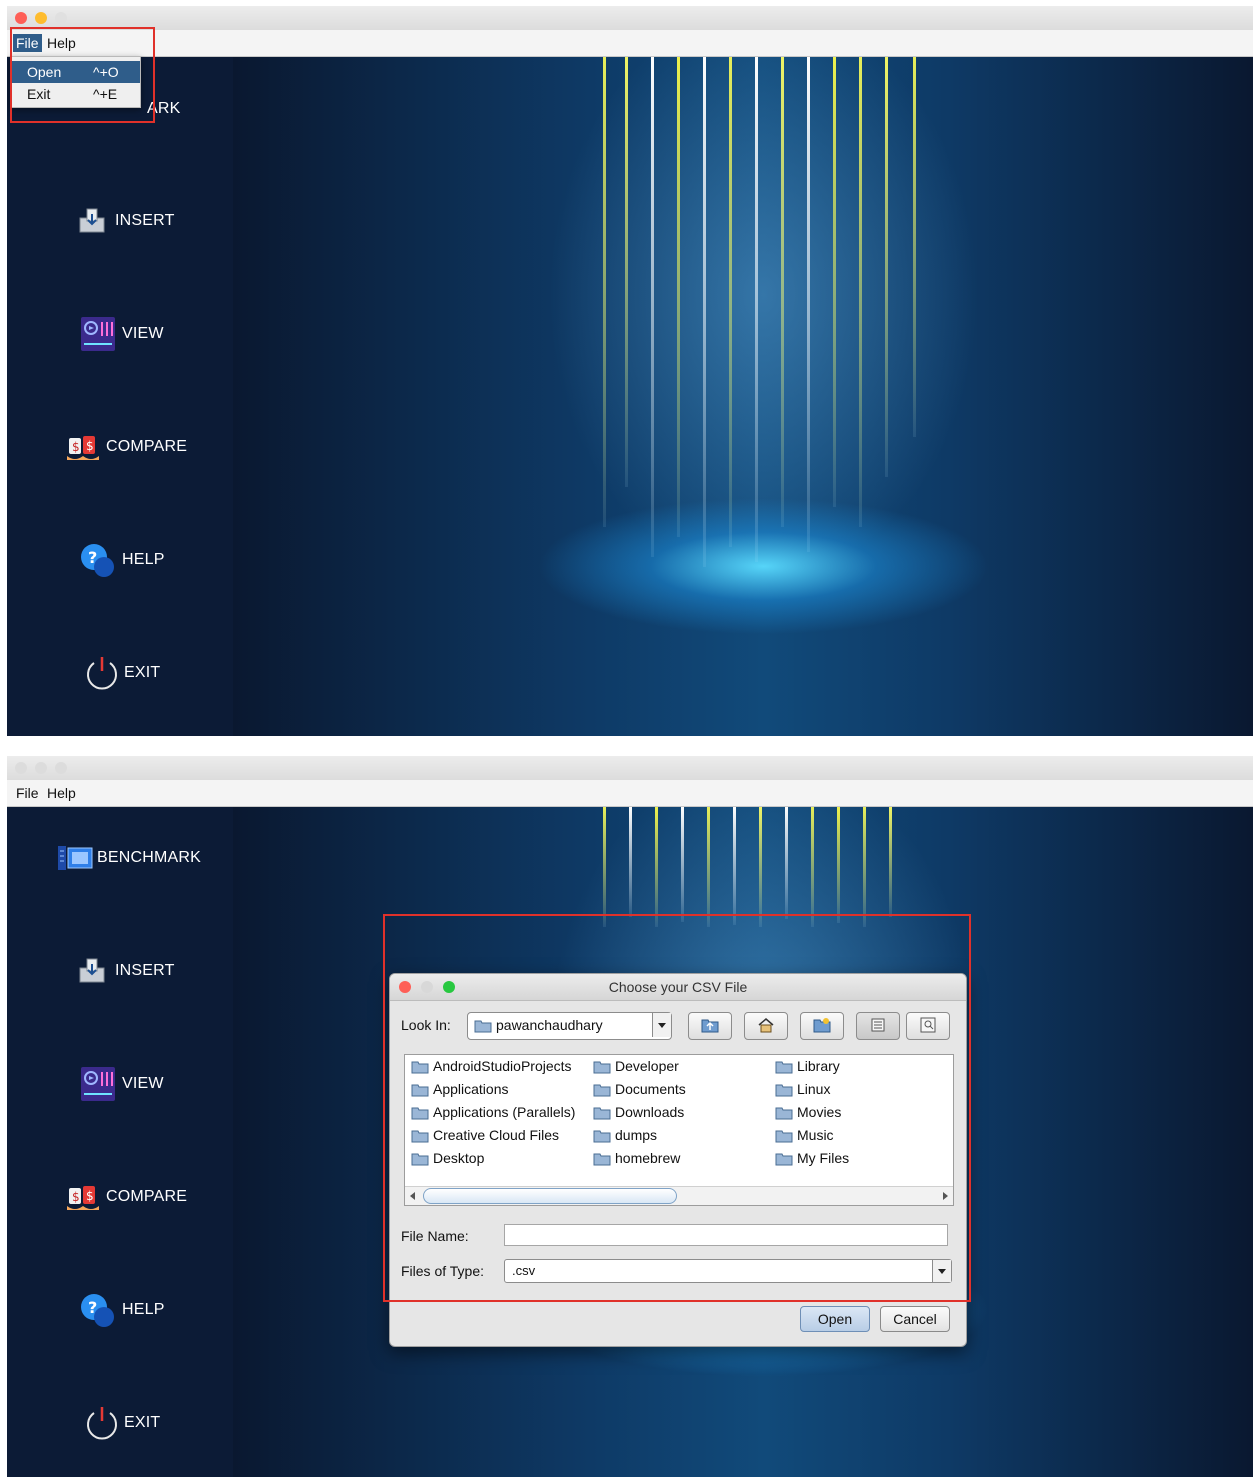 The width and height of the screenshot is (1253, 1477). Describe the element at coordinates (728, 1271) in the screenshot. I see `files-of-type-select: .csv` at that location.